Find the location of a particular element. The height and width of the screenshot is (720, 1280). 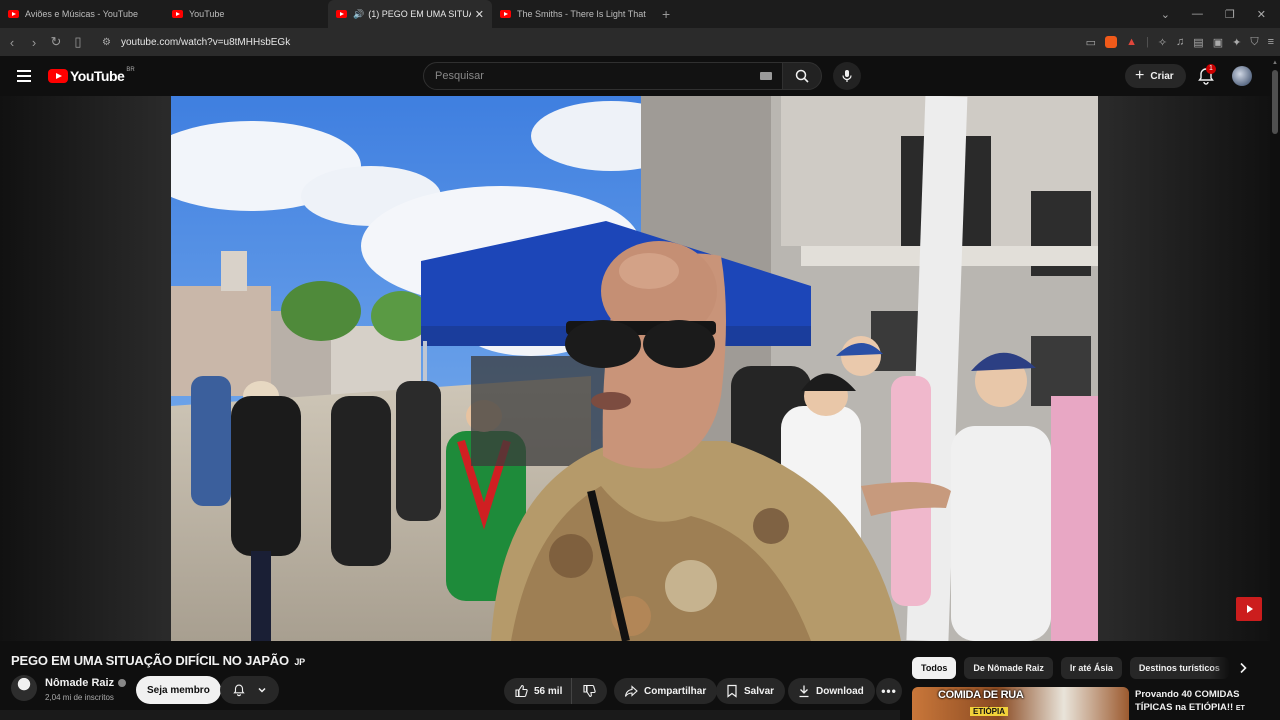

restore-icon: ❐ is located at coordinates (1230, 14).